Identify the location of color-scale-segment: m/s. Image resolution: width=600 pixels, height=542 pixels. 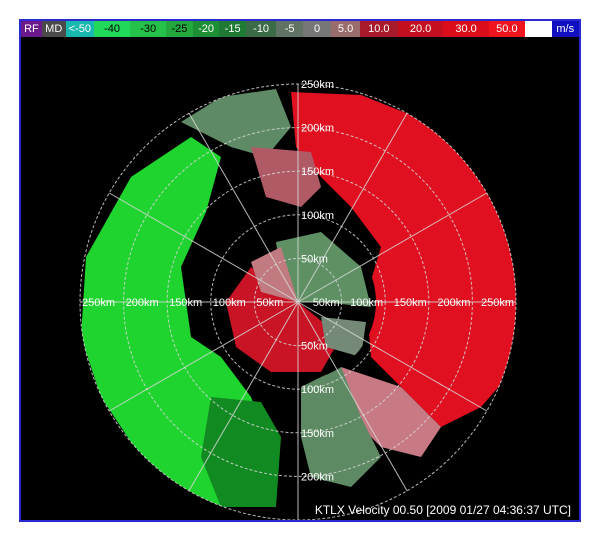
(565, 29).